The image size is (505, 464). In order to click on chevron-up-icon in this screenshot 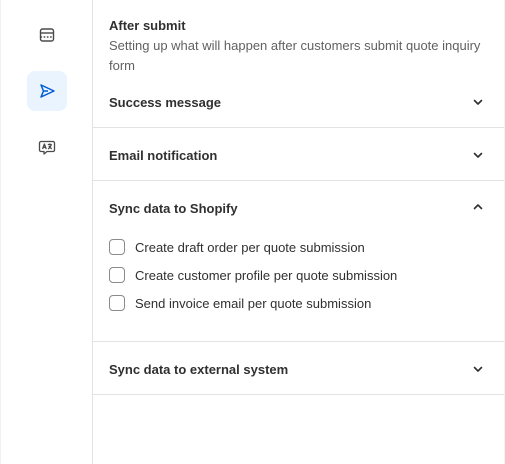, I will do `click(478, 207)`.